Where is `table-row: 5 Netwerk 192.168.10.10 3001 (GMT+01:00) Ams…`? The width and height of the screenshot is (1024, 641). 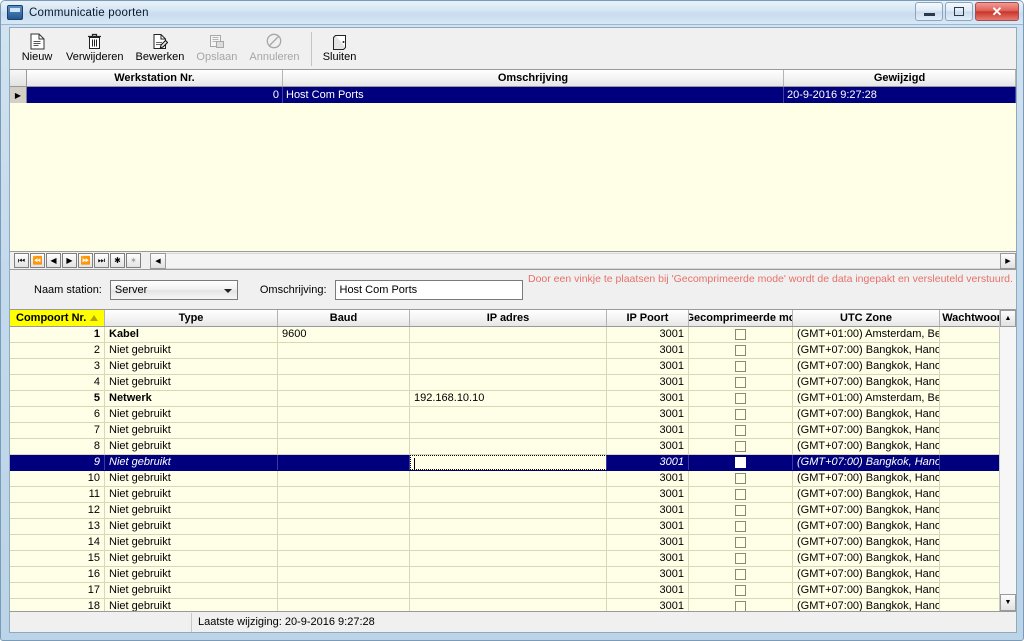
table-row: 5 Netwerk 192.168.10.10 3001 (GMT+01:00) Ams… is located at coordinates (513, 399).